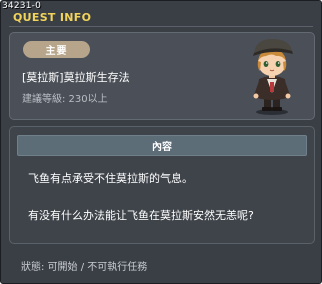  What do you see at coordinates (141, 215) in the screenshot?
I see `content-line: 有没有什么办法能让飞鱼在莫拉斯安然无恙呢?` at bounding box center [141, 215].